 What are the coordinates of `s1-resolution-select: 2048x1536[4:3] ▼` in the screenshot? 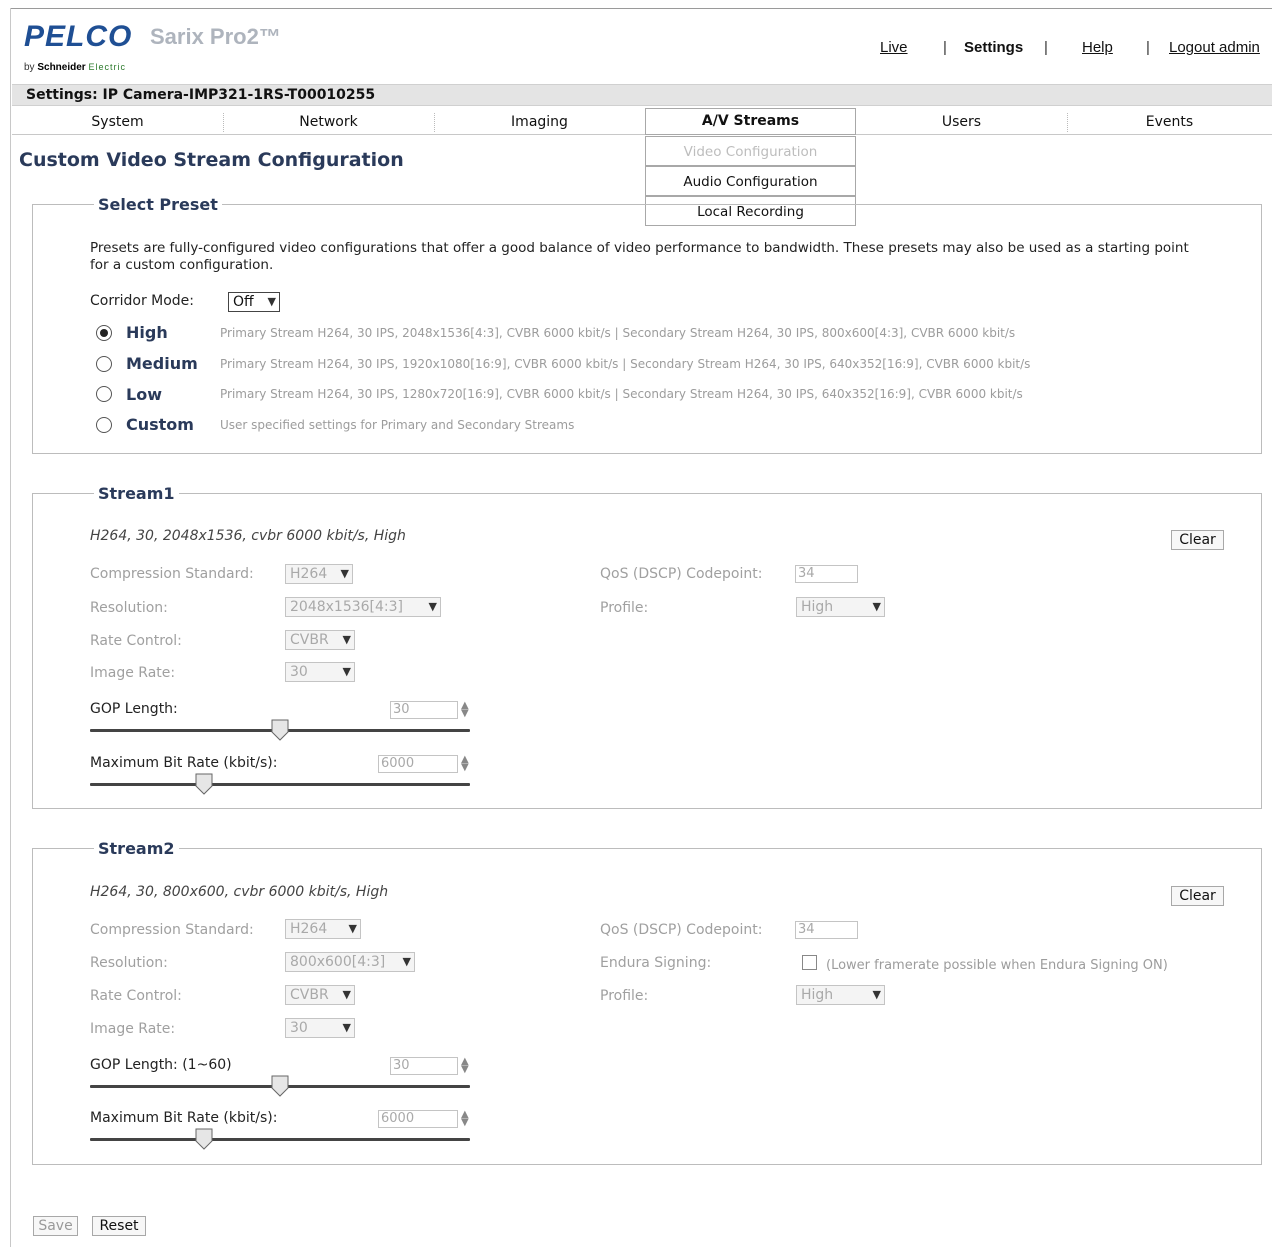 It's located at (363, 607).